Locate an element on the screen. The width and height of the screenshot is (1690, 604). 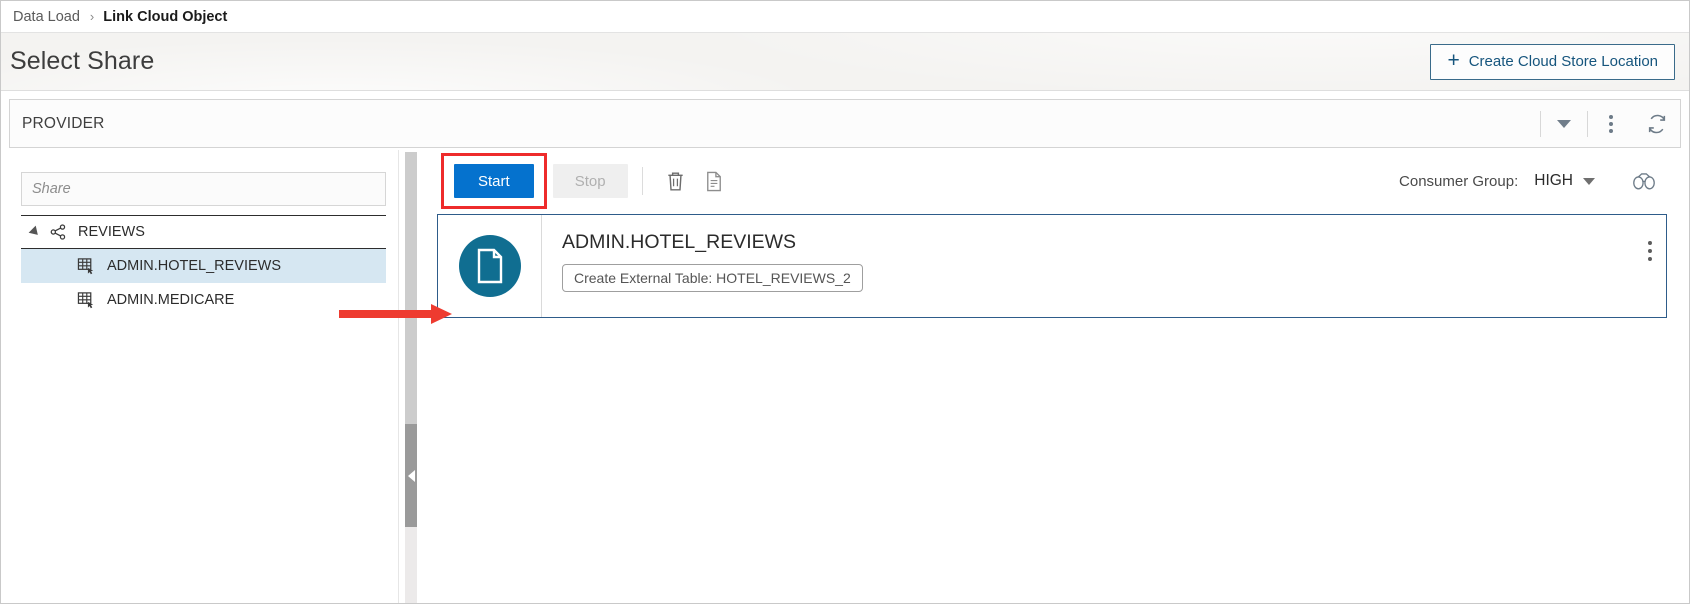
pane-splitter is located at coordinates (411, 376).